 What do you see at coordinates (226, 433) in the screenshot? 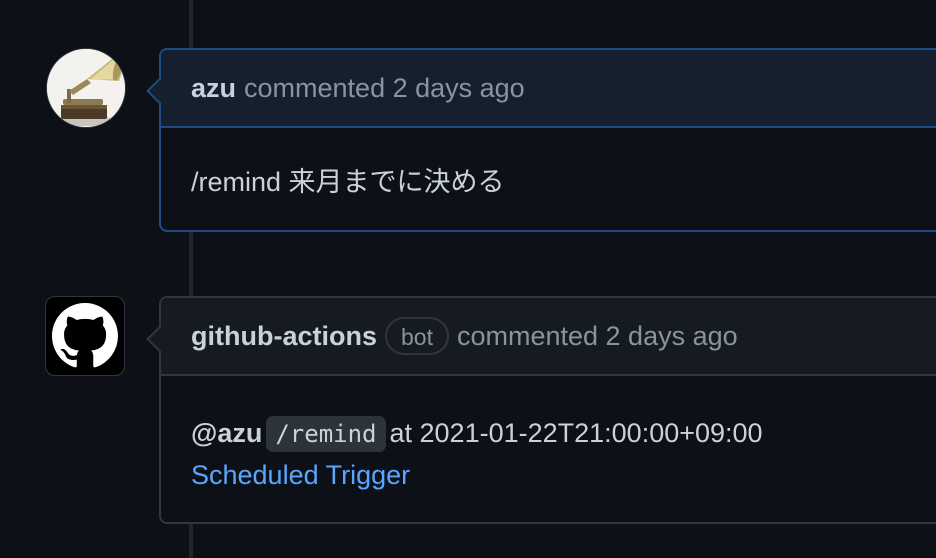
I see `user-mention: @azu` at bounding box center [226, 433].